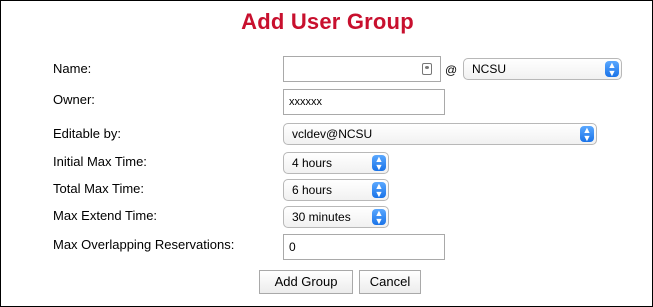 The width and height of the screenshot is (653, 307). Describe the element at coordinates (144, 244) in the screenshot. I see `max-overlapping-label: Max Overlapping Reservations:` at that location.